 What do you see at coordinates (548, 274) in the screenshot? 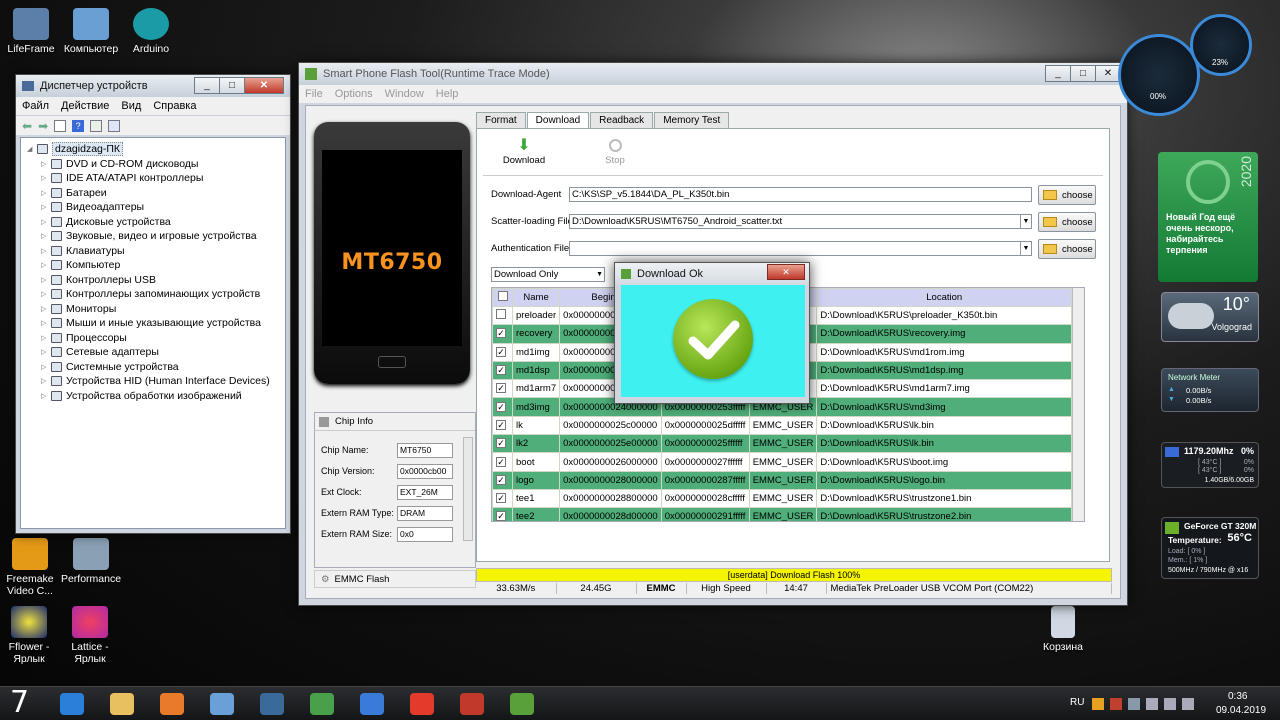
I see `mode-select: Download Only ▼` at bounding box center [548, 274].